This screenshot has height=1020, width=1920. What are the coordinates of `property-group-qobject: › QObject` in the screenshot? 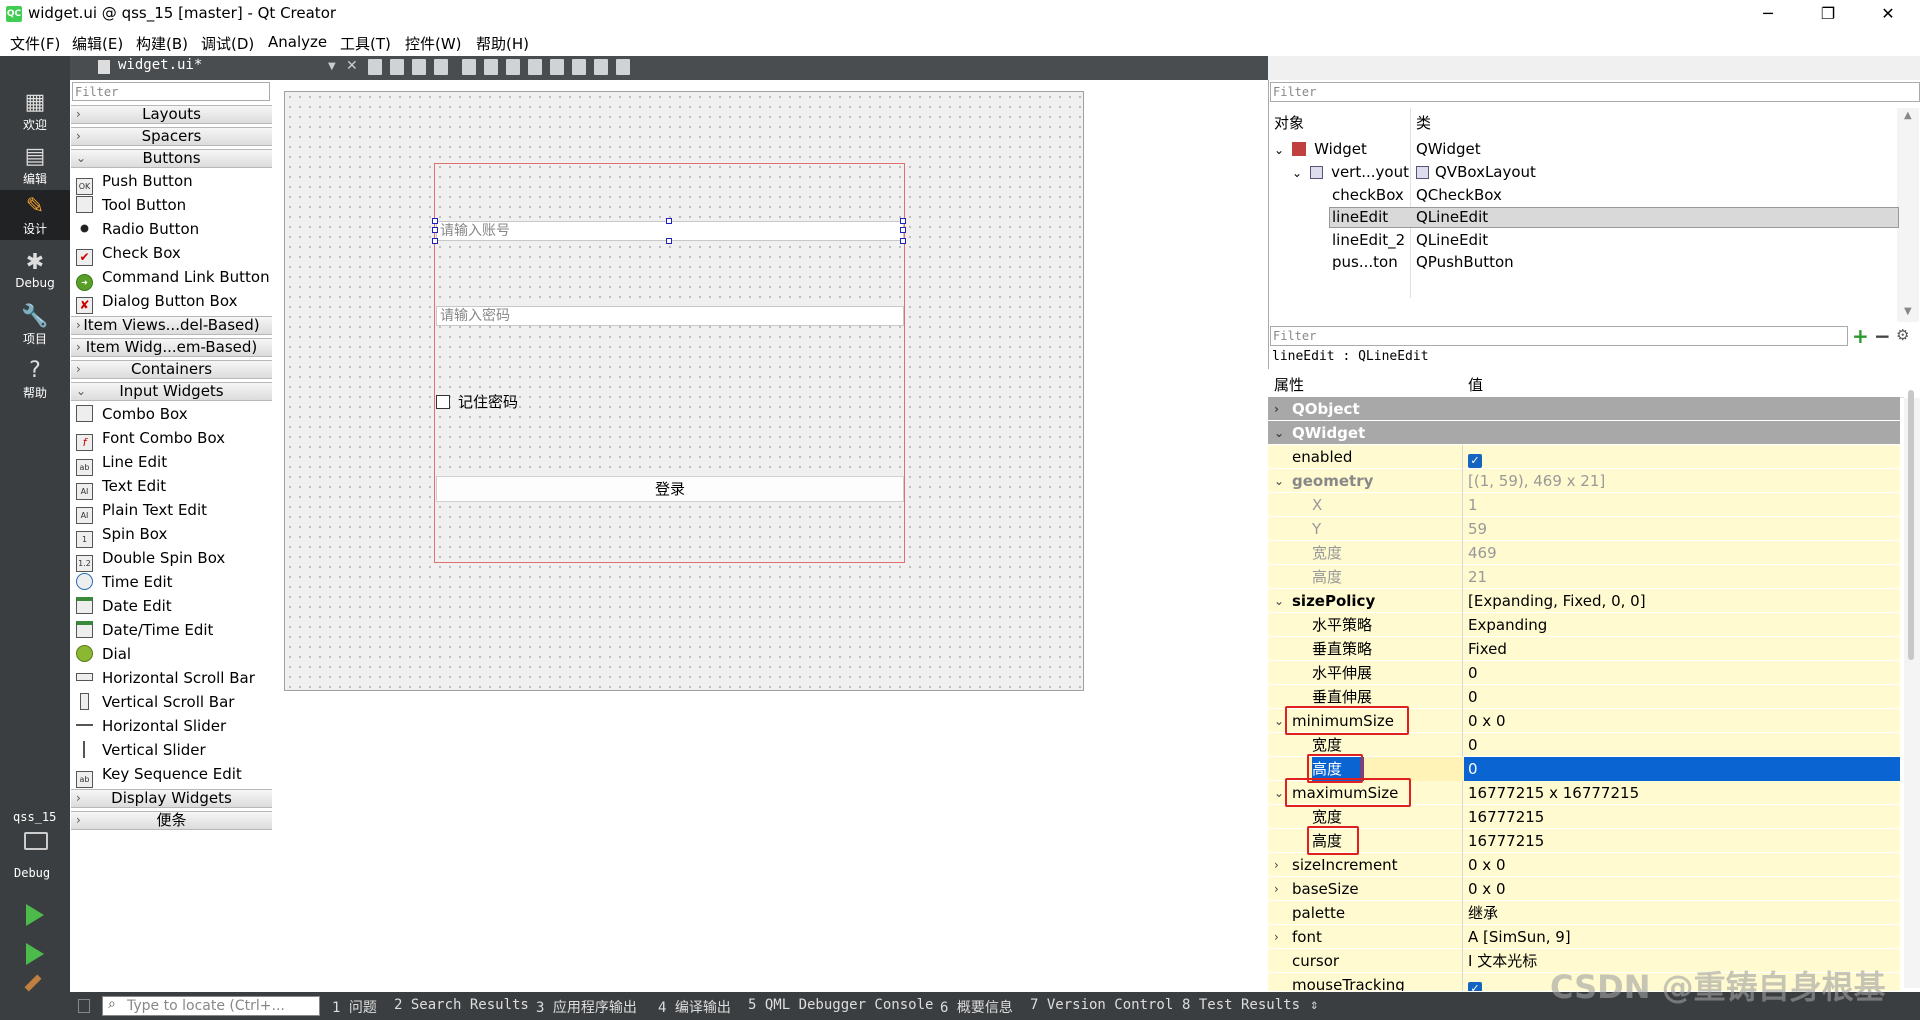 It's located at (1584, 409).